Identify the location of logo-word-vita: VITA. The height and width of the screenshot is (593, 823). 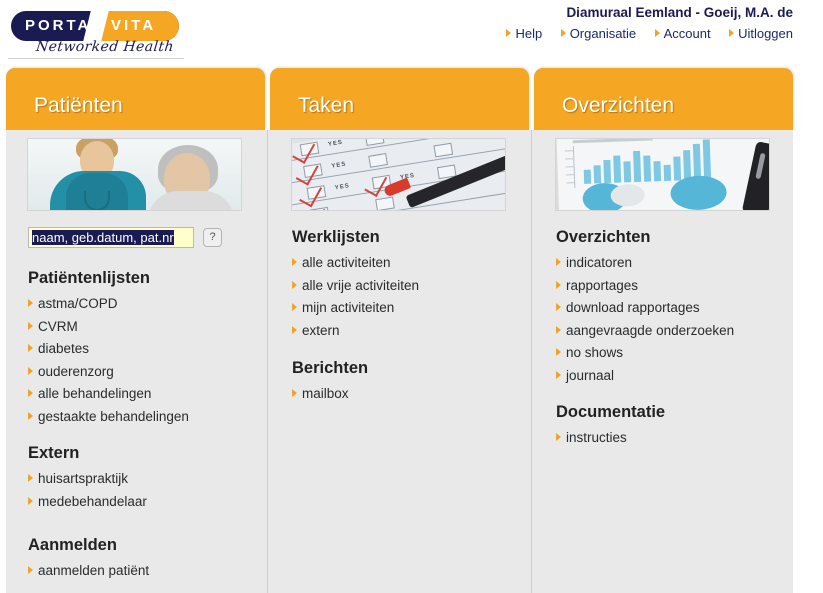
(134, 25).